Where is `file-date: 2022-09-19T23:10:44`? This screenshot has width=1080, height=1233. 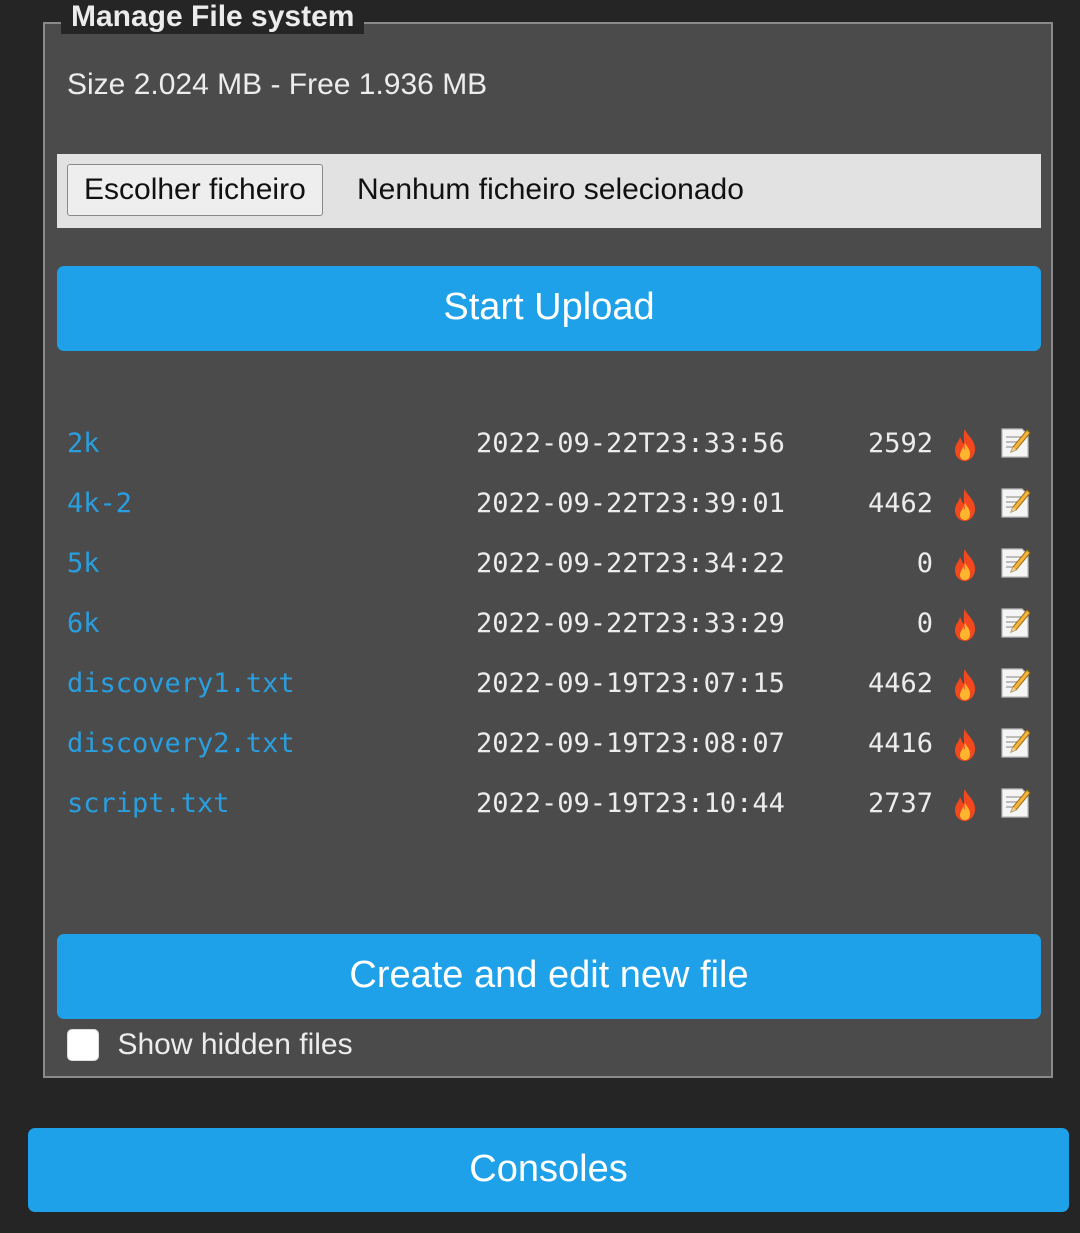
file-date: 2022-09-19T23:10:44 is located at coordinates (630, 803).